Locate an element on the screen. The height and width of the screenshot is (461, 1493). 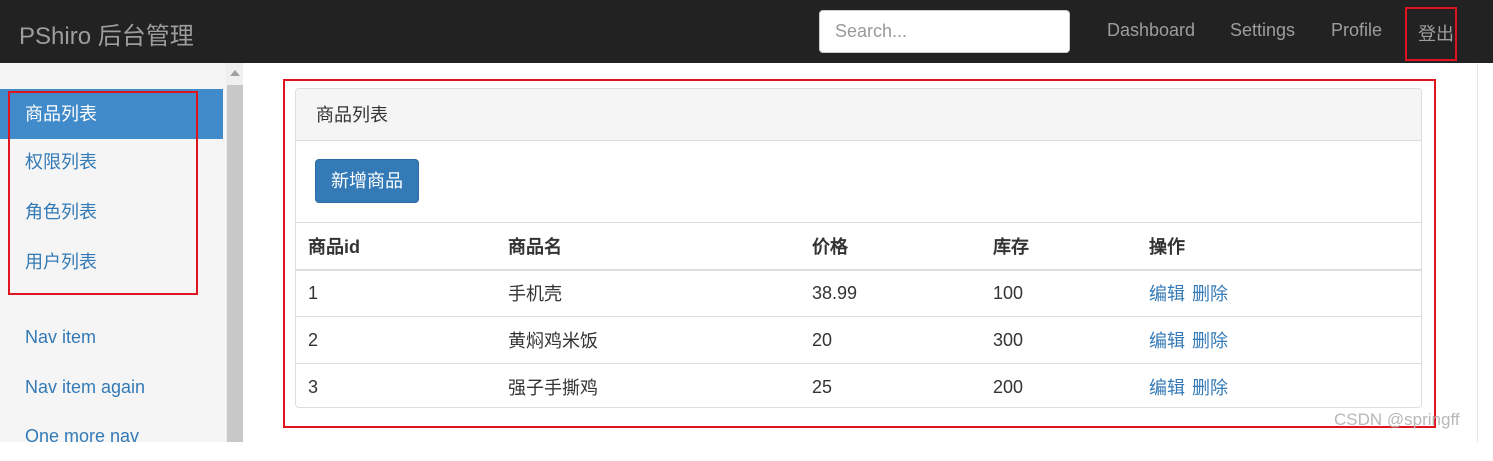
cell-stock: 200 is located at coordinates (1059, 387).